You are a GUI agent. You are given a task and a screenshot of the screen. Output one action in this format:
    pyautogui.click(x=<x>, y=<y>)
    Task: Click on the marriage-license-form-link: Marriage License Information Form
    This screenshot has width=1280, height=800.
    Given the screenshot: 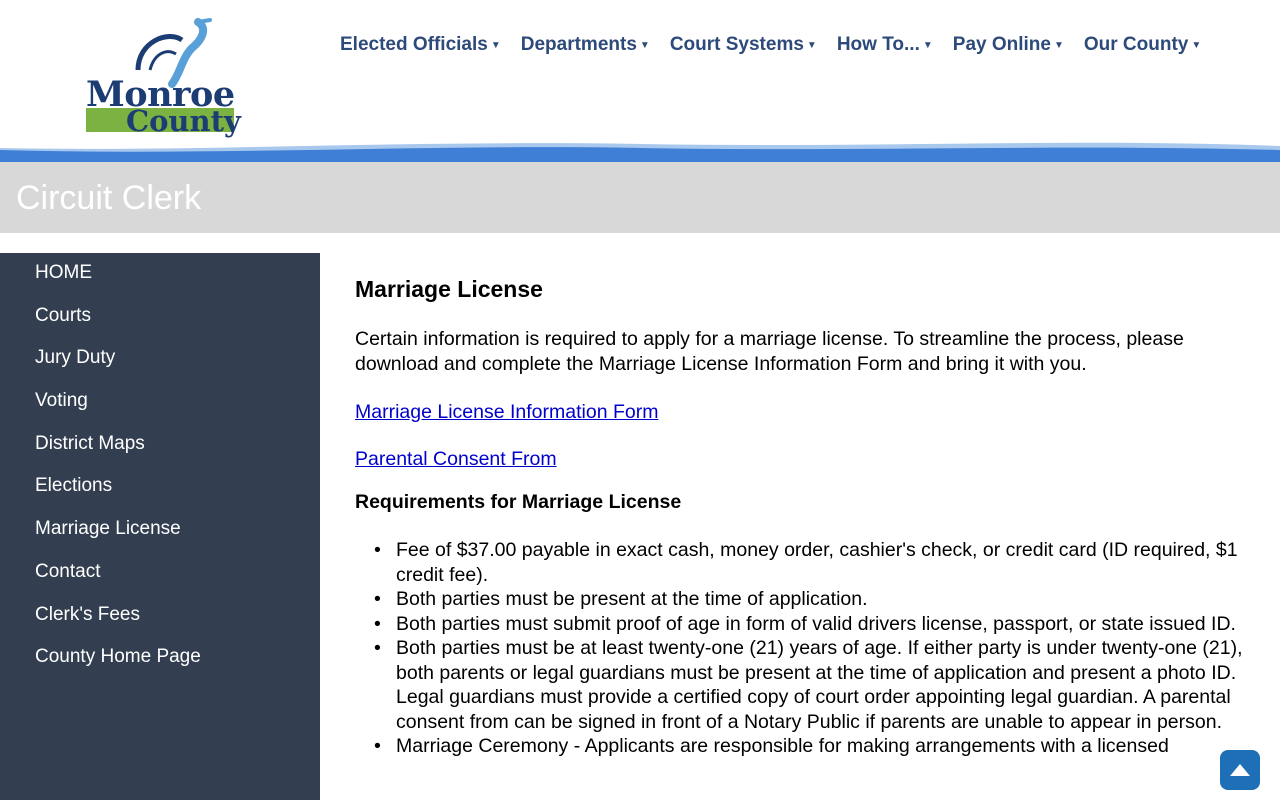 What is the action you would take?
    pyautogui.click(x=506, y=412)
    